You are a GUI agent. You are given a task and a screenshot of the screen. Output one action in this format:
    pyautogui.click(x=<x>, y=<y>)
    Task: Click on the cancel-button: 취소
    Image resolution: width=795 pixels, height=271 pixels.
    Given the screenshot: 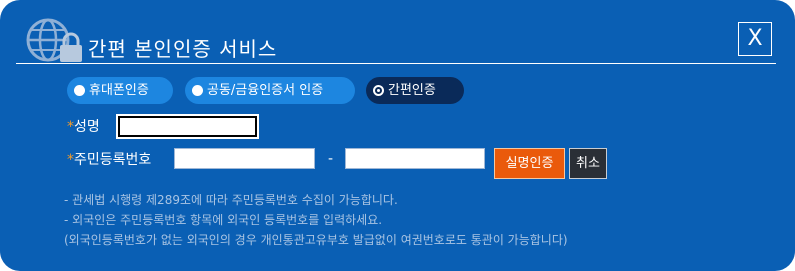 What is the action you would take?
    pyautogui.click(x=588, y=163)
    